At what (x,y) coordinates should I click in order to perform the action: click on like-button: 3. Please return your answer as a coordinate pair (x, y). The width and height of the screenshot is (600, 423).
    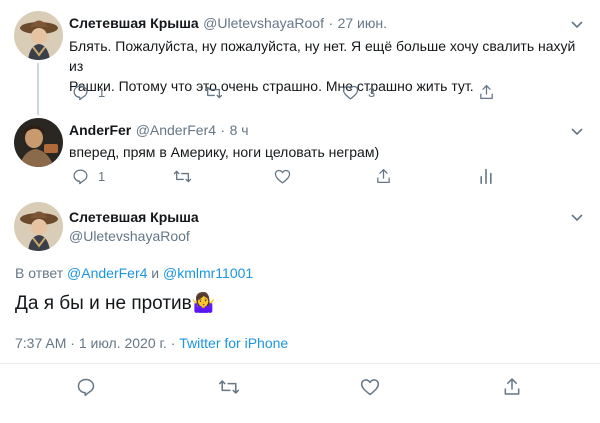
    Looking at the image, I should click on (358, 92).